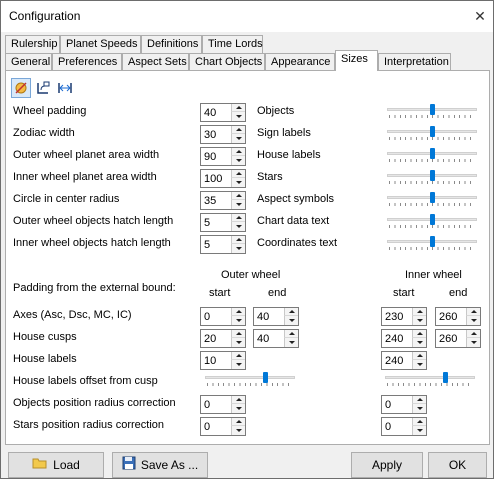 The height and width of the screenshot is (479, 494). What do you see at coordinates (397, 426) in the screenshot?
I see `stars-correction-inner-input` at bounding box center [397, 426].